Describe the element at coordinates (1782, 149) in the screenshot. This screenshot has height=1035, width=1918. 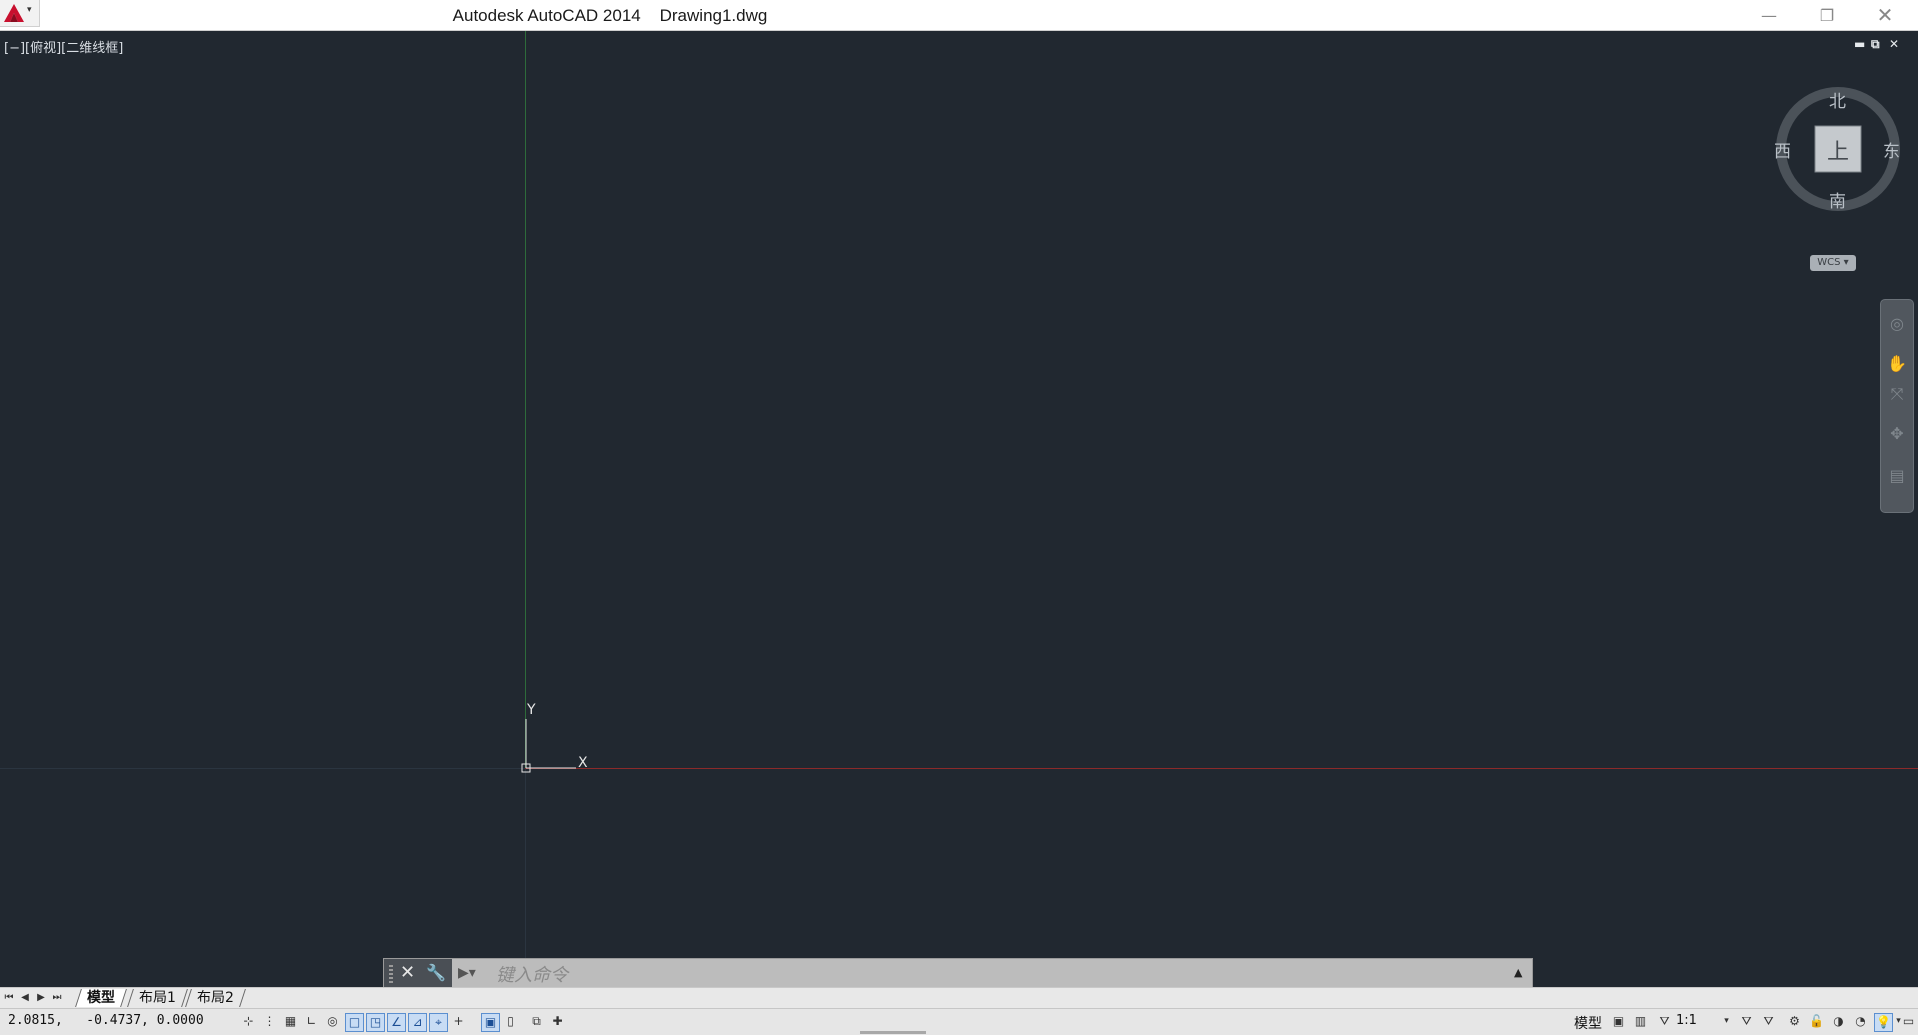
I see `compass-west: 西` at that location.